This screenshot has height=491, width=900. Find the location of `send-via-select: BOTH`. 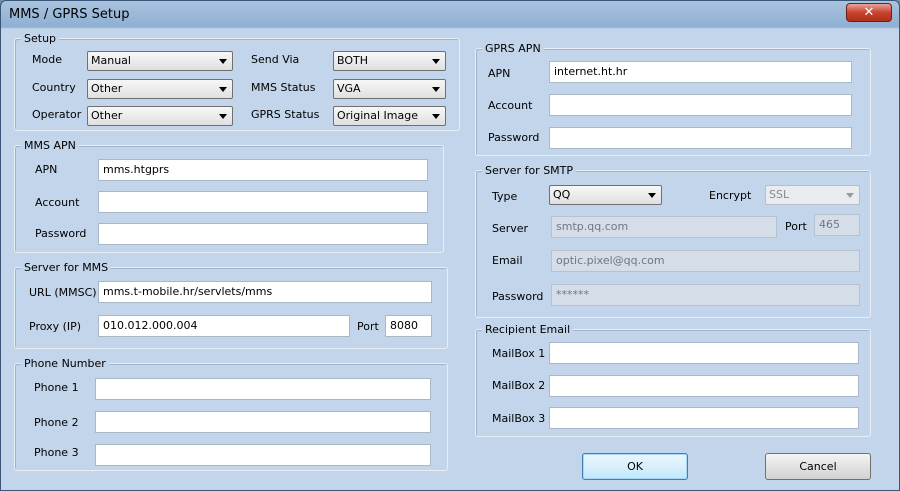

send-via-select: BOTH is located at coordinates (389, 61).